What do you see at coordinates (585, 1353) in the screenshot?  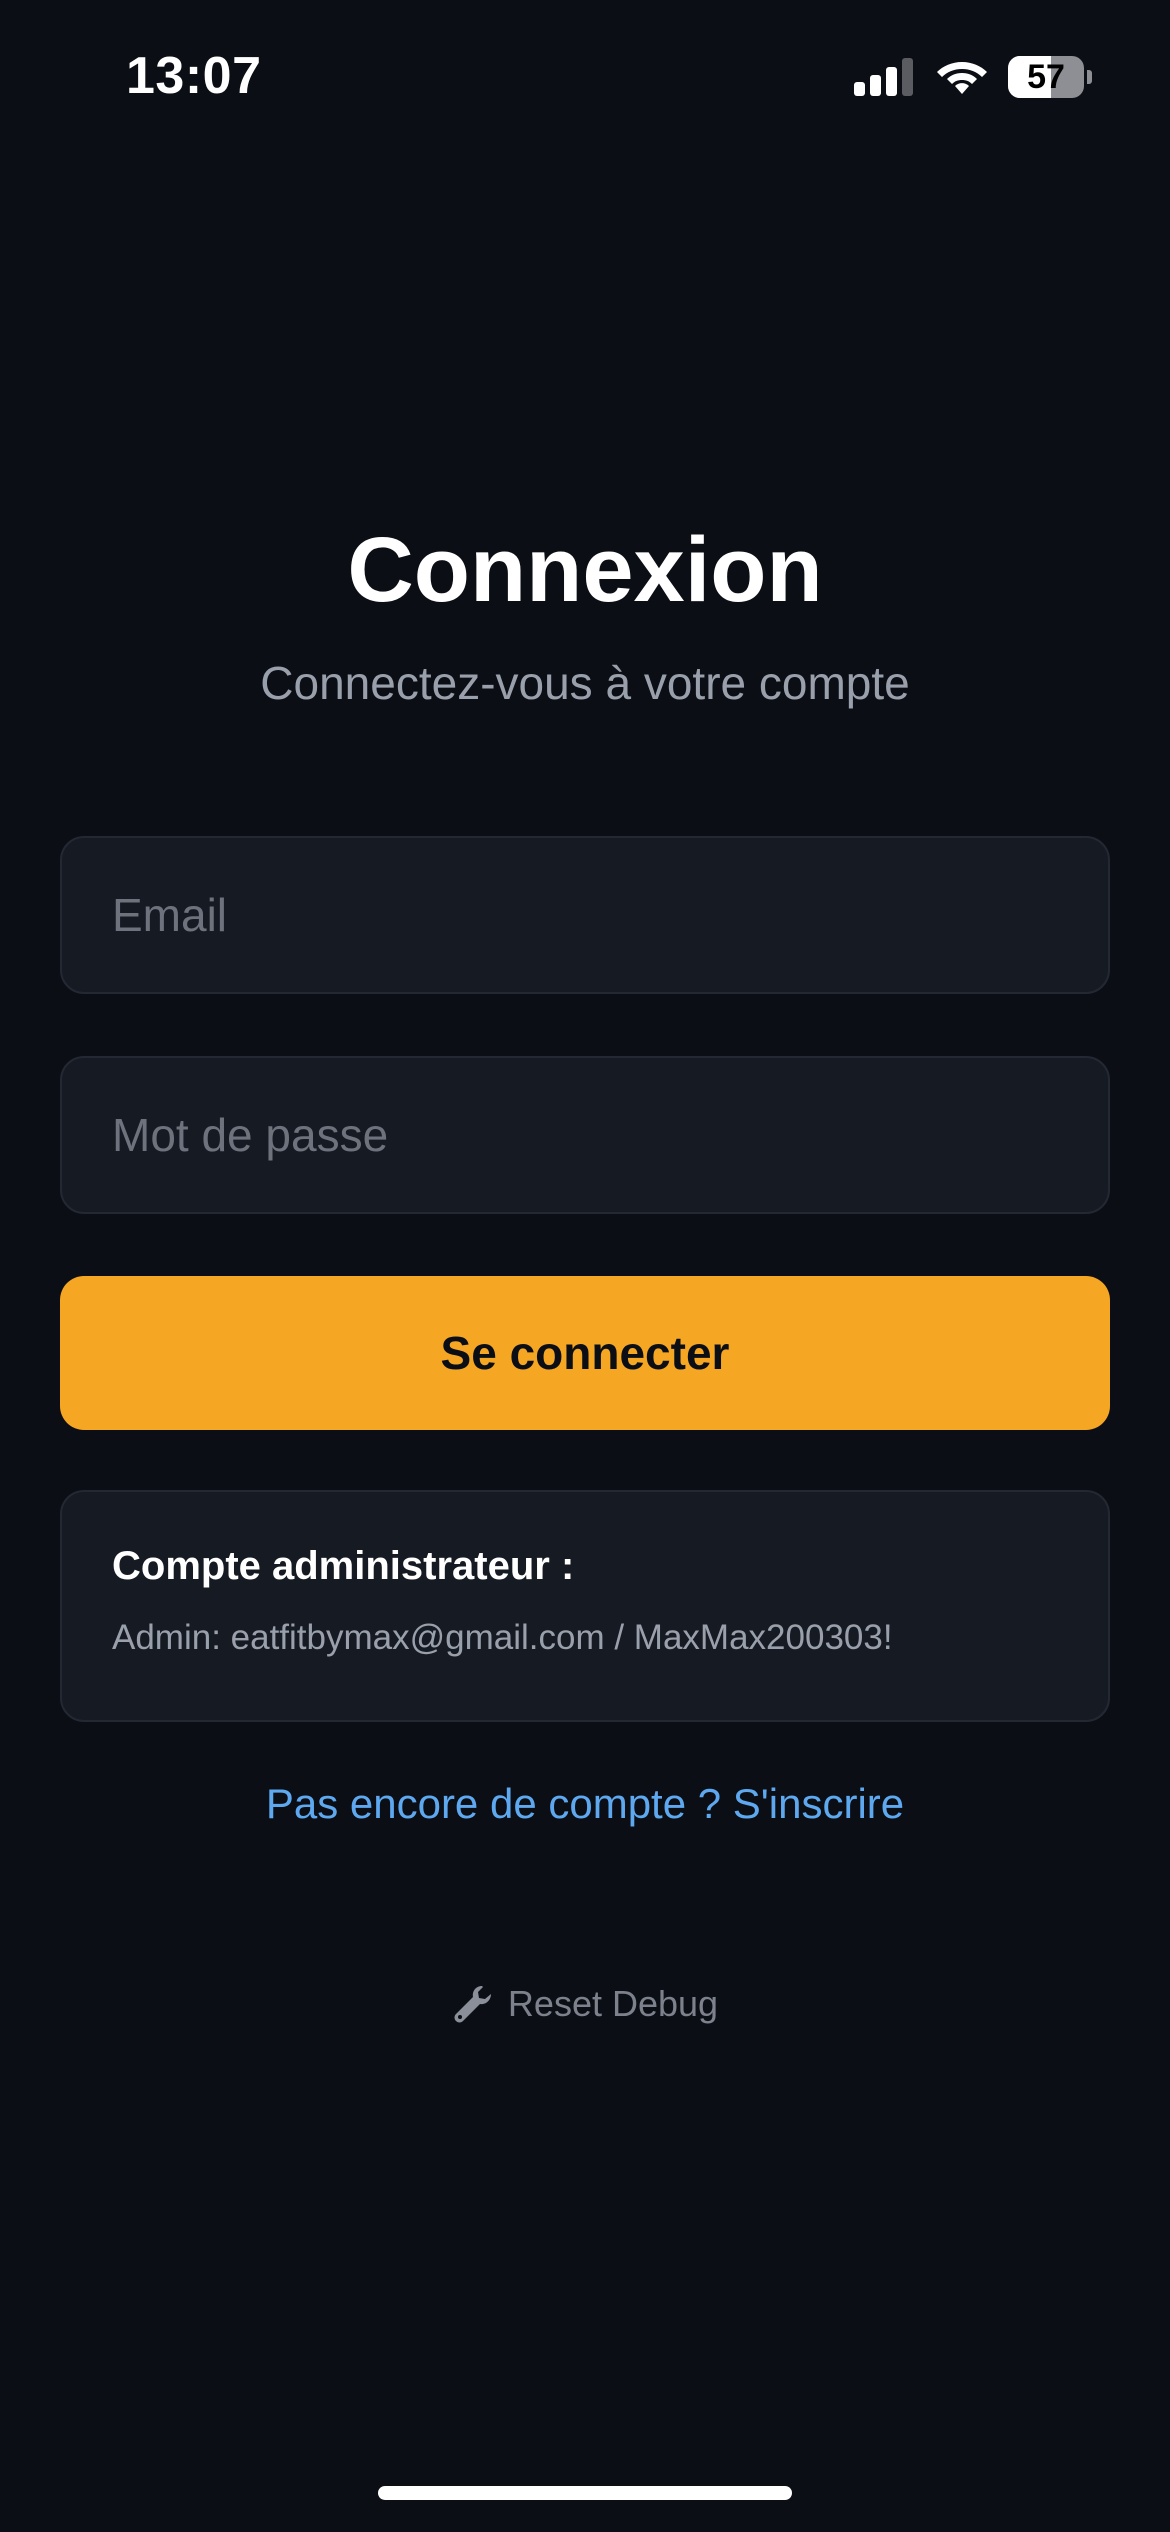 I see `login-button: Se connecter` at bounding box center [585, 1353].